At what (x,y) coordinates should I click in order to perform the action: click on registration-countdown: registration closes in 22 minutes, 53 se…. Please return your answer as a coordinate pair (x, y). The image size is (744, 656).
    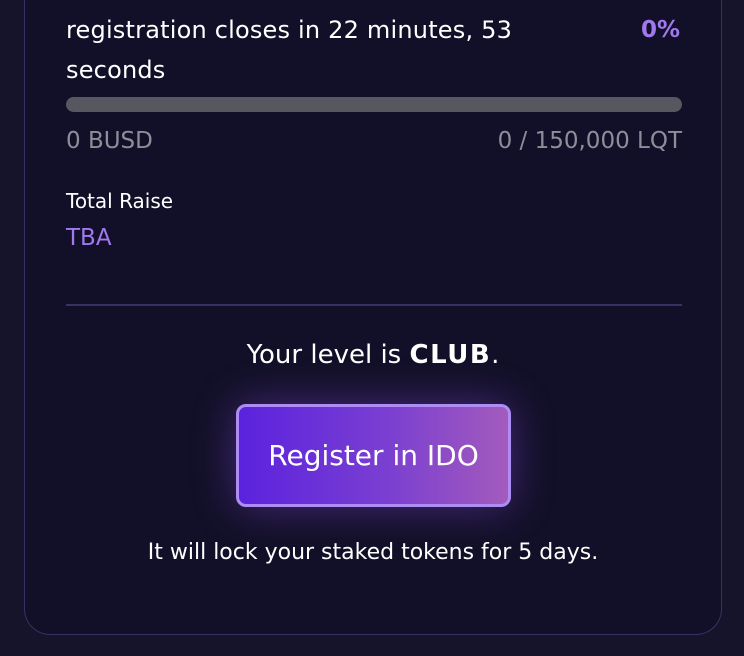
    Looking at the image, I should click on (289, 50).